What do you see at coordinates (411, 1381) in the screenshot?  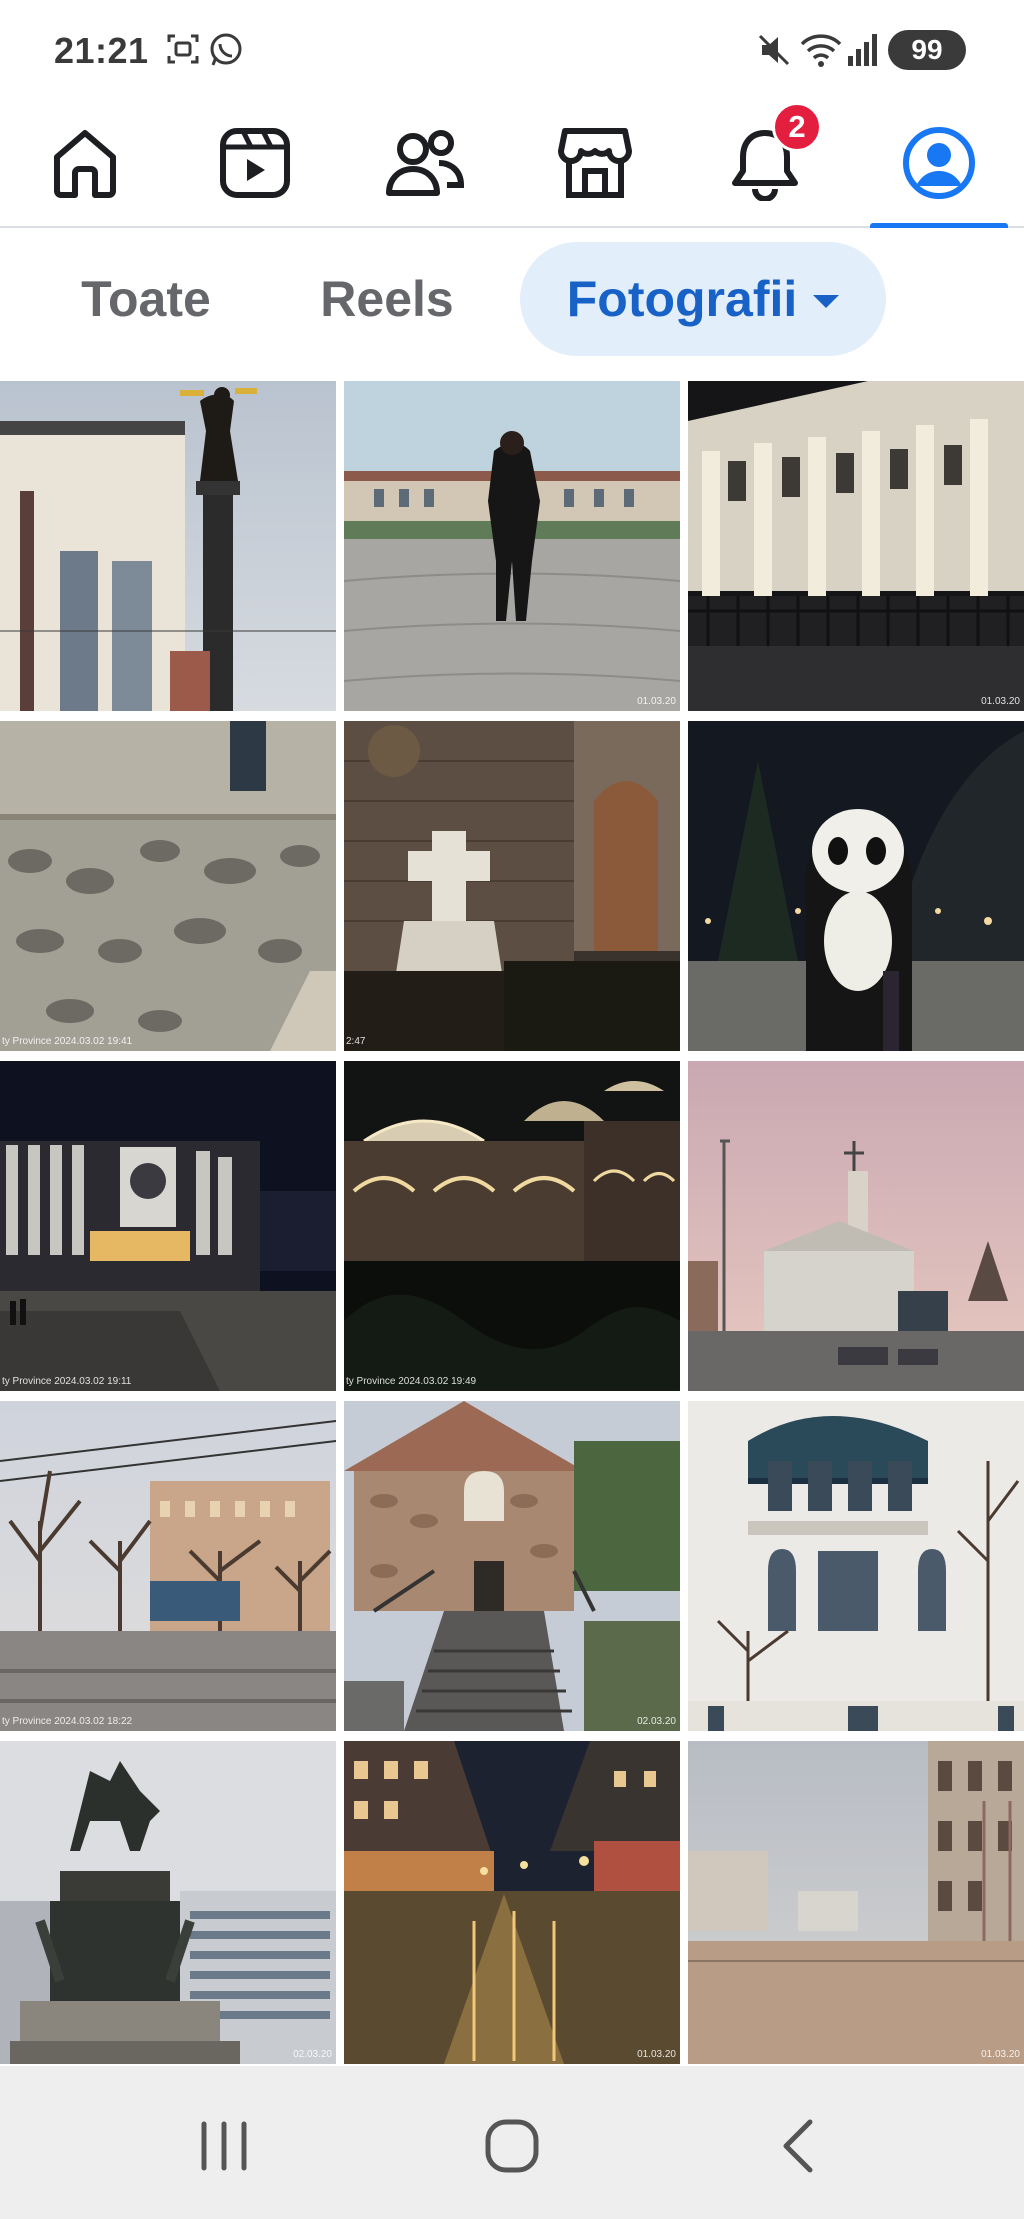 I see `photo-timestamp: ty Province 2024.03.02 19:49` at bounding box center [411, 1381].